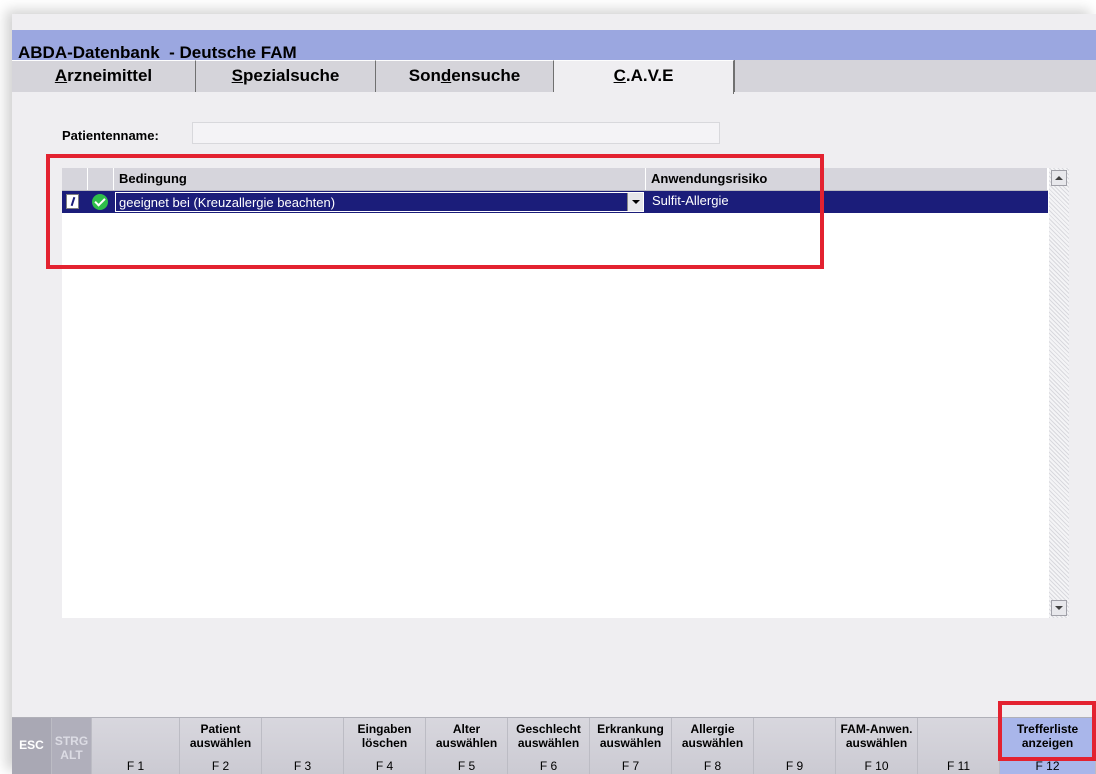 This screenshot has width=1096, height=774. Describe the element at coordinates (380, 179) in the screenshot. I see `header-bedingung: Bedingung` at that location.